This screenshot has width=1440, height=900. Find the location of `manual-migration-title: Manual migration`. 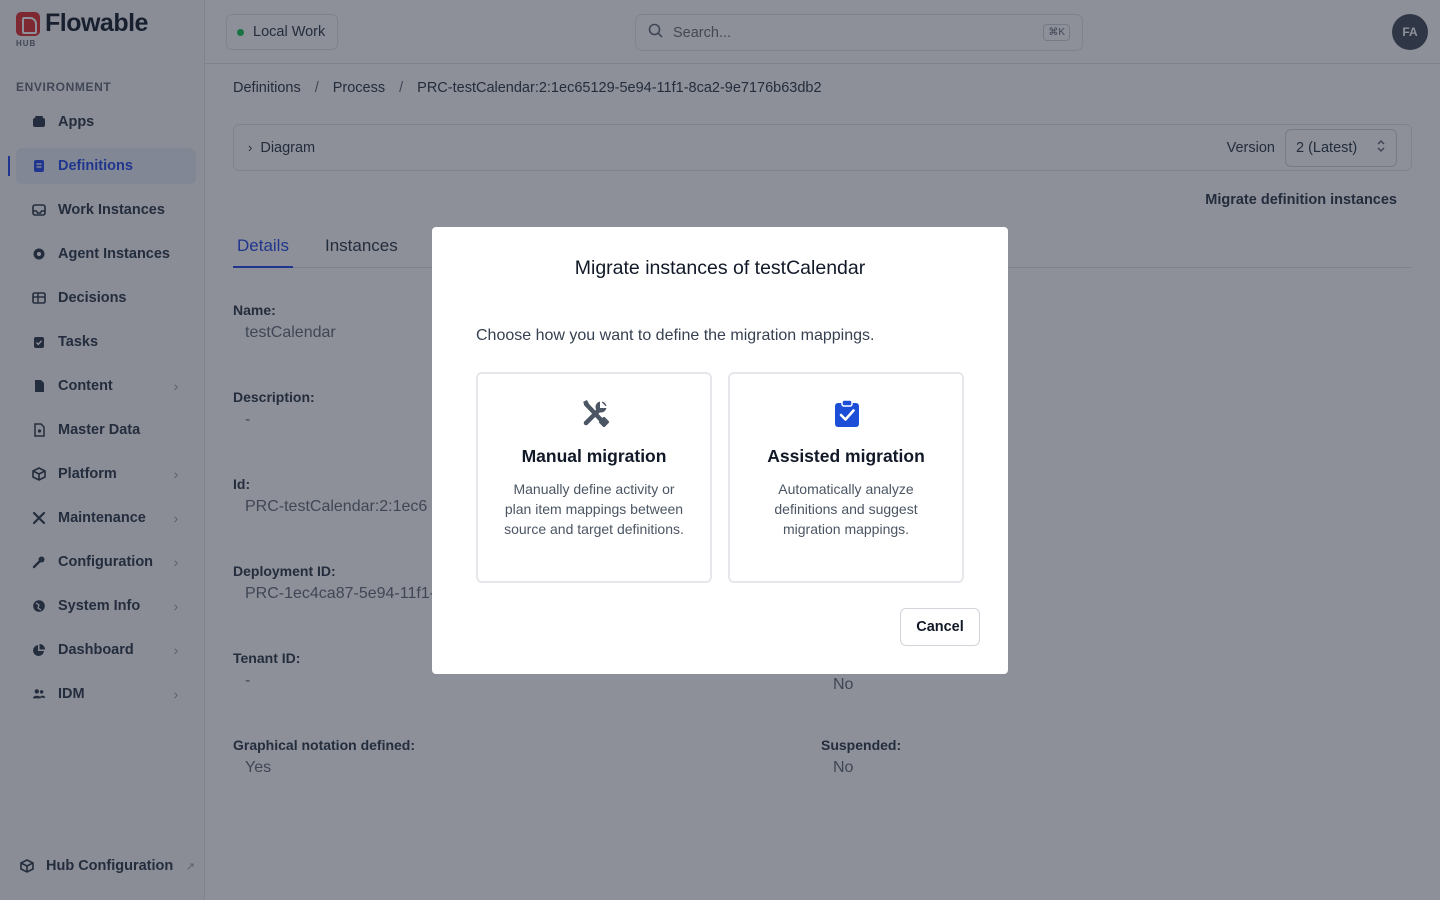

manual-migration-title: Manual migration is located at coordinates (594, 456).